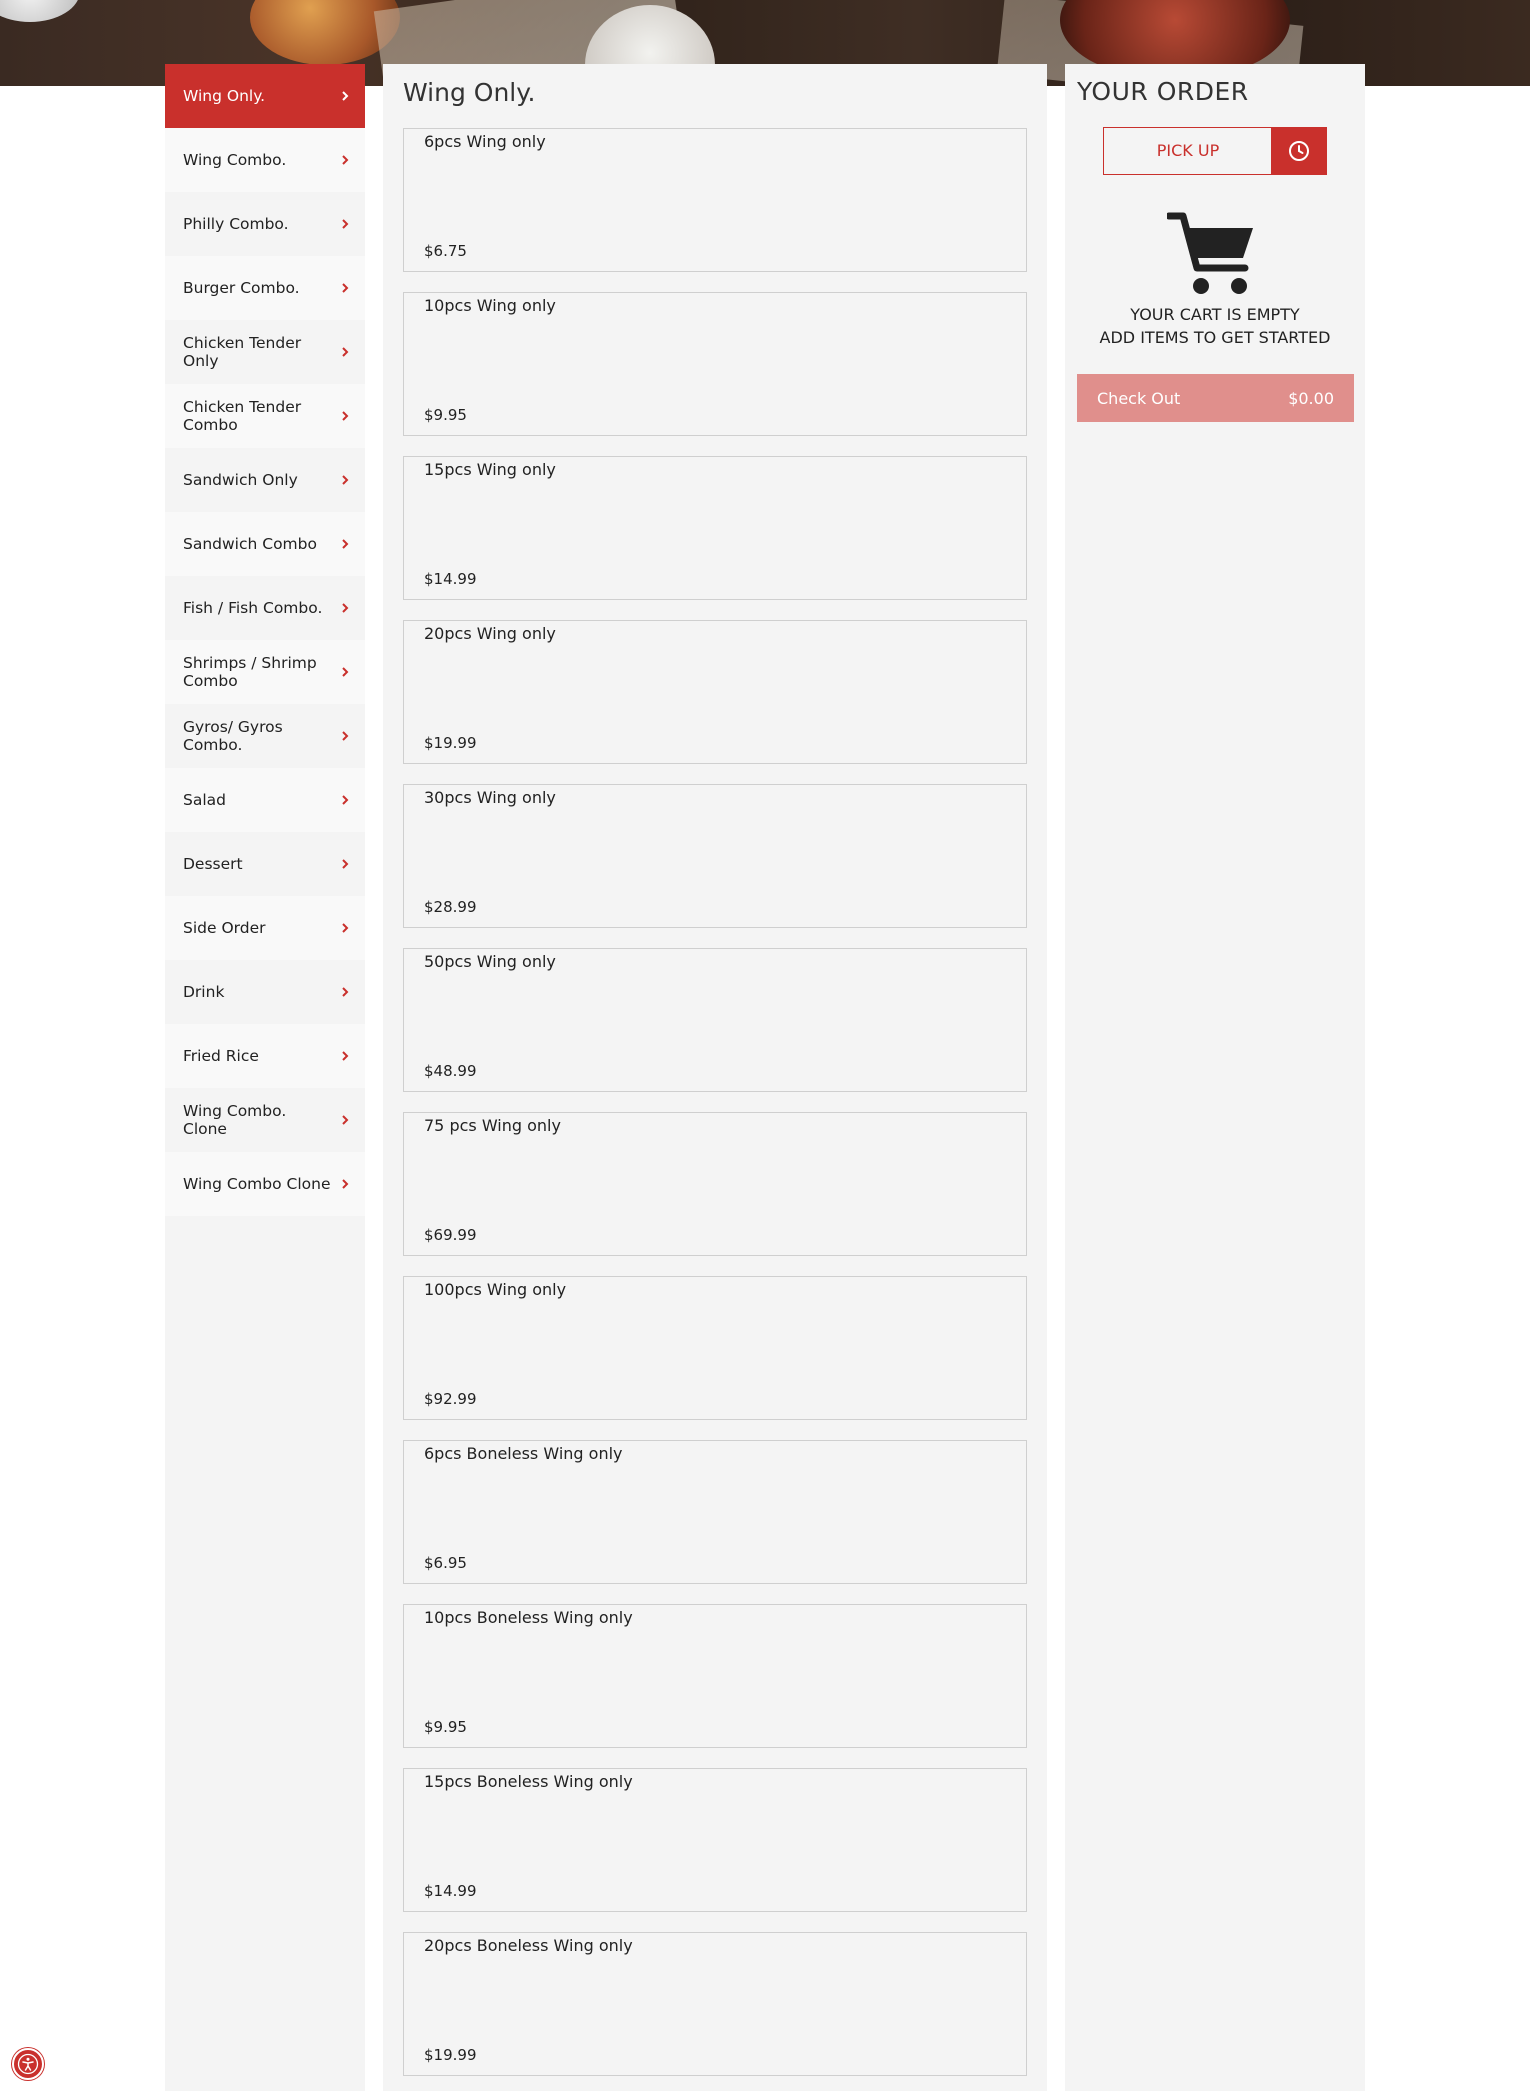 The height and width of the screenshot is (2091, 1530). Describe the element at coordinates (715, 1184) in the screenshot. I see `menu-item-card: 75 pcs Wing only $69.99` at that location.